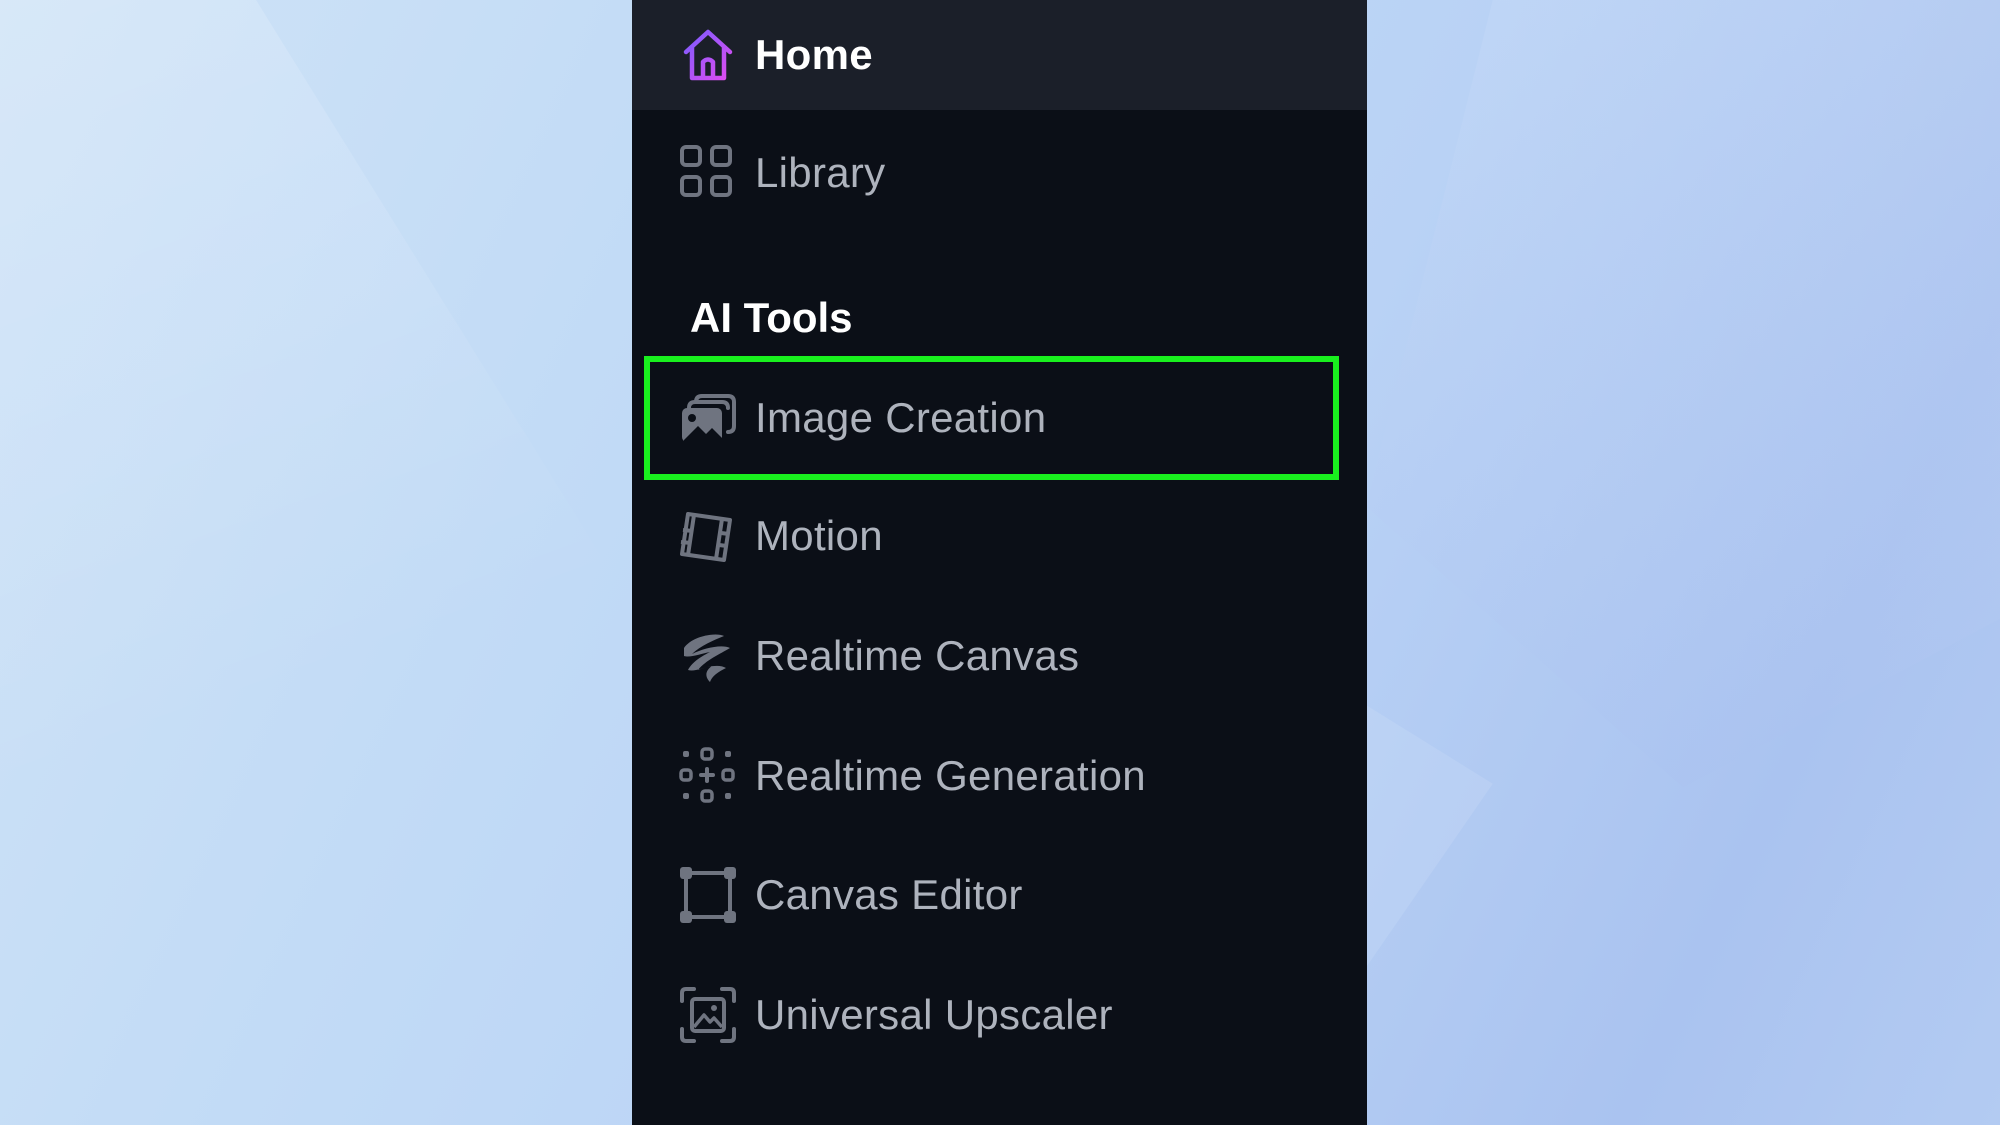 This screenshot has width=2000, height=1125. What do you see at coordinates (901, 417) in the screenshot?
I see `sidebar-item-label: Image Creation` at bounding box center [901, 417].